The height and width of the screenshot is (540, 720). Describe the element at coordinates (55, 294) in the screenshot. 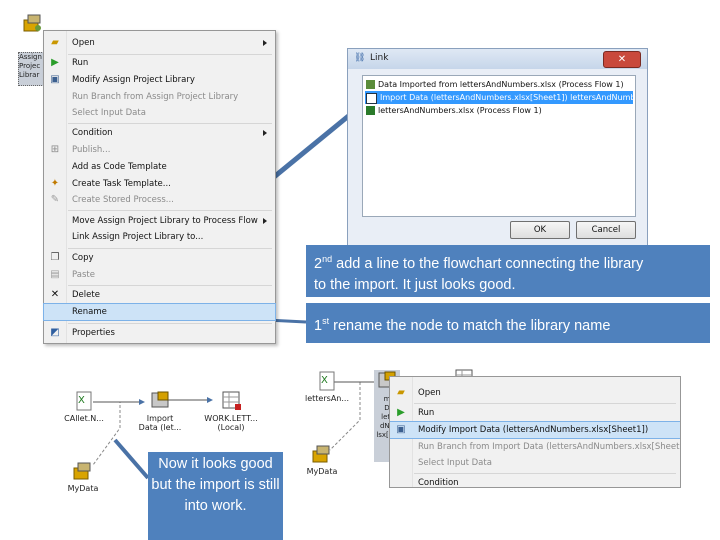

I see `delete-x-icon: ✕` at that location.